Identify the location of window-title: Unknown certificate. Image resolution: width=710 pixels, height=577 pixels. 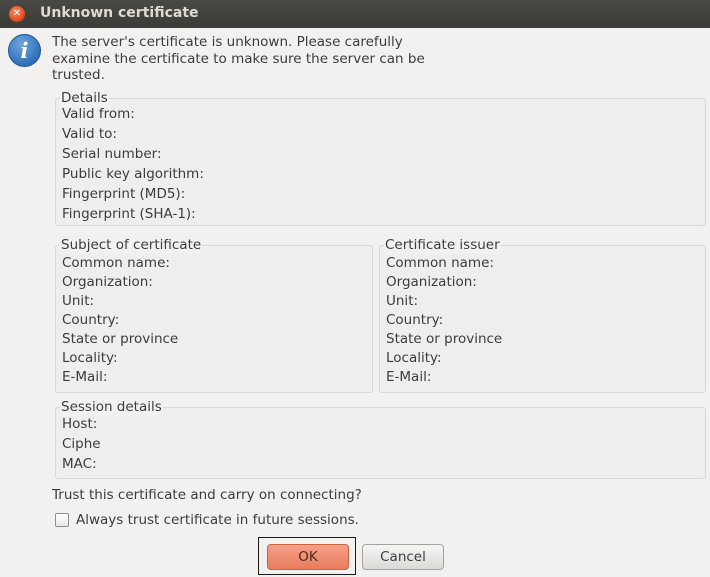
(119, 13).